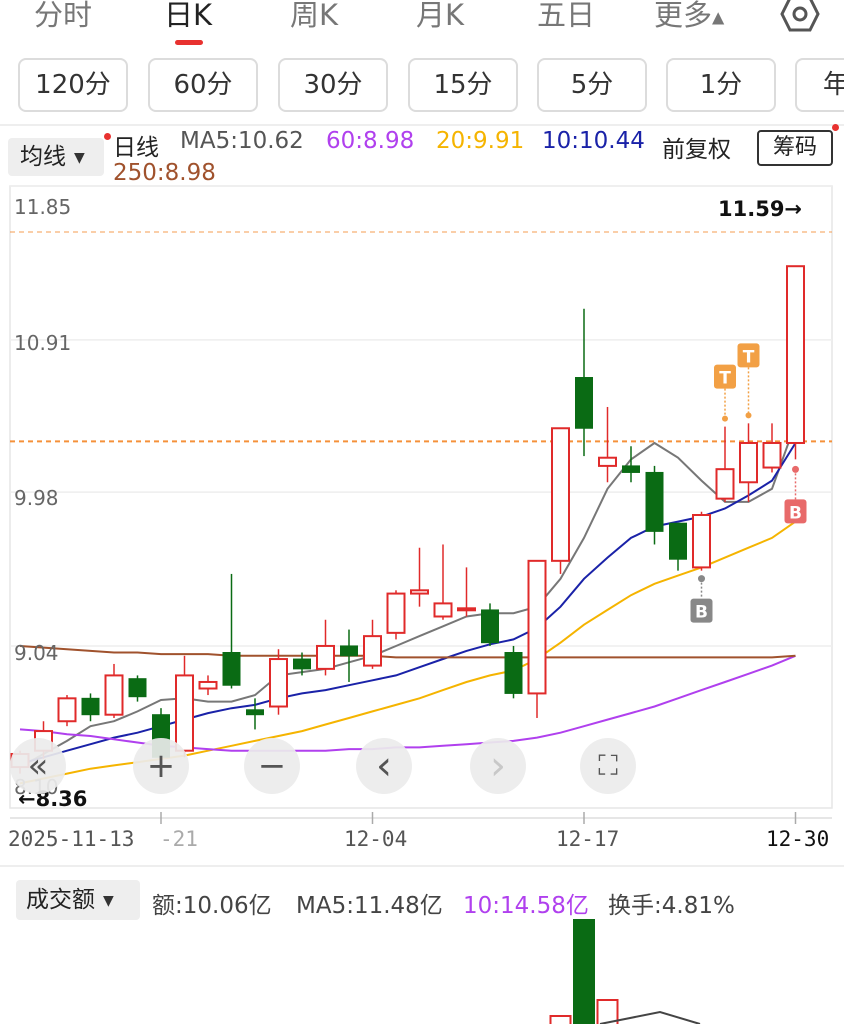 The height and width of the screenshot is (1024, 844). I want to click on expand-icon: ⛶, so click(608, 765).